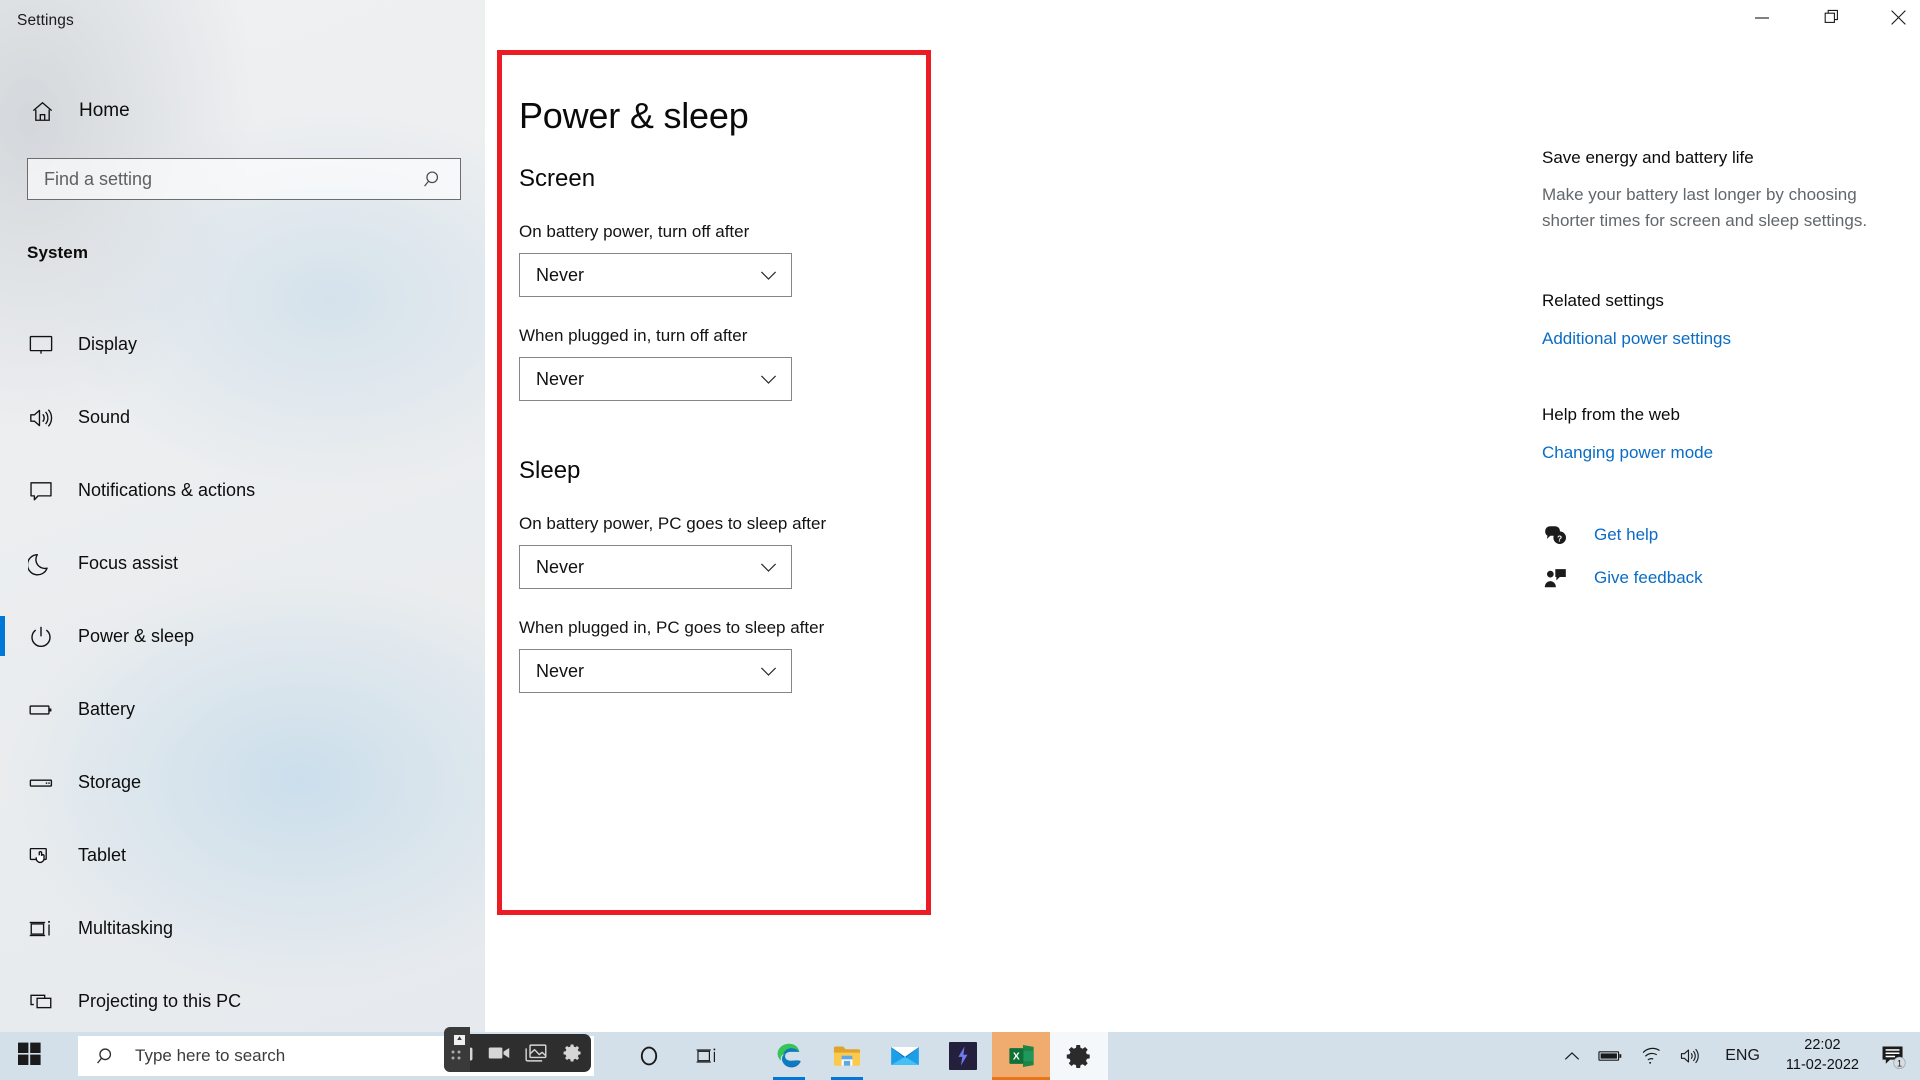  I want to click on section-heading-sleep: Sleep, so click(550, 470).